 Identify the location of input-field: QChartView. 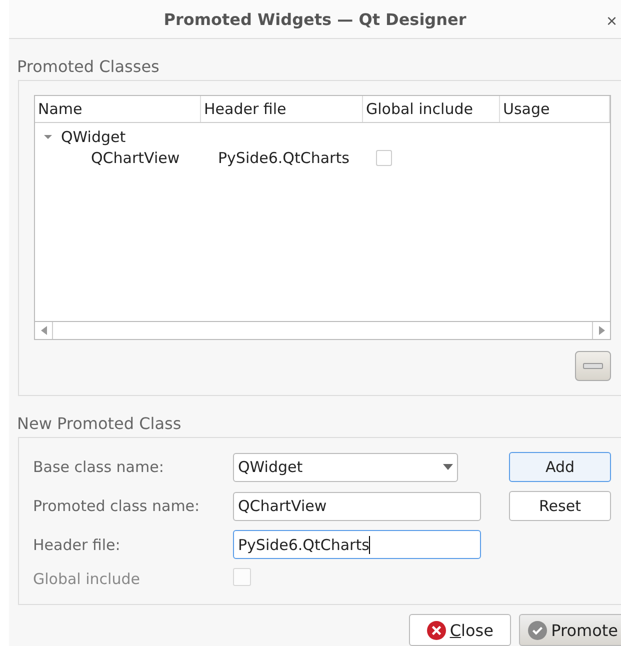
(357, 506).